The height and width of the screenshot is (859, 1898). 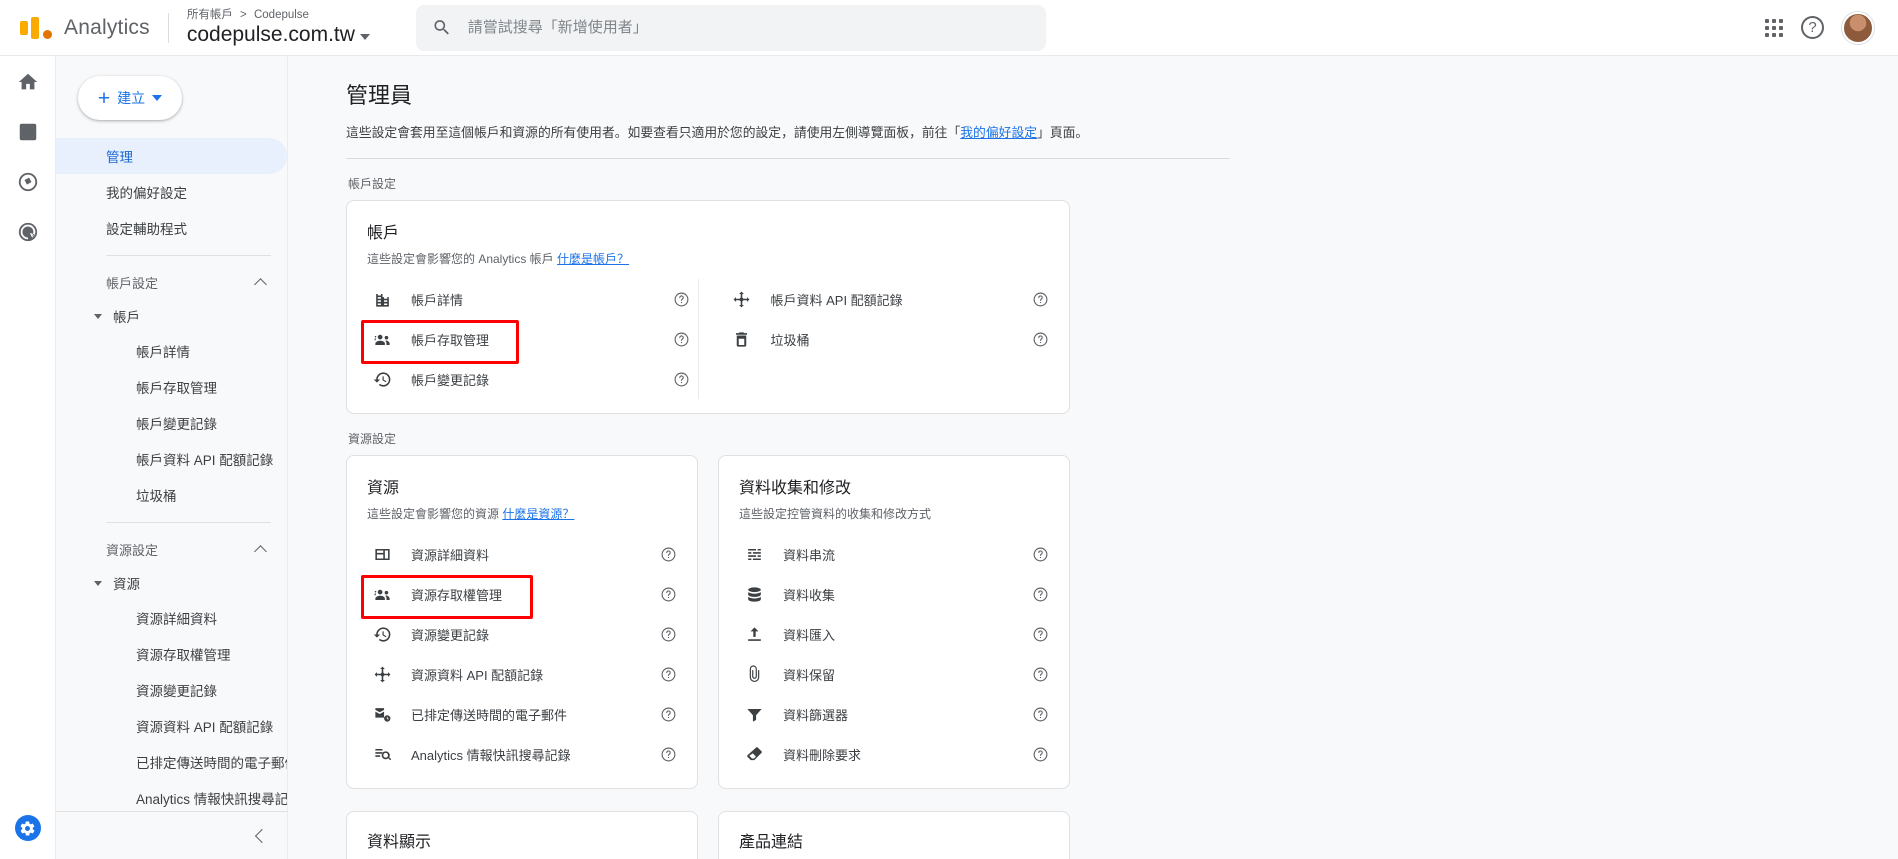 What do you see at coordinates (522, 714) in the screenshot?
I see `option-scheduled-emails: 已排定傳送時間的電子郵件` at bounding box center [522, 714].